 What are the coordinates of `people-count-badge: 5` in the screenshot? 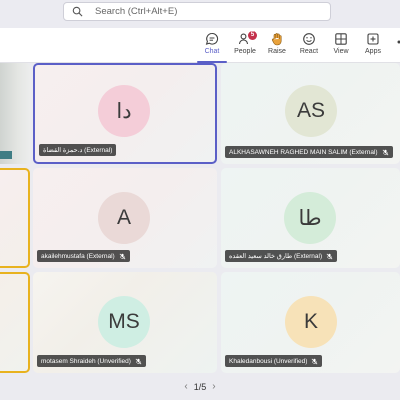 It's located at (252, 35).